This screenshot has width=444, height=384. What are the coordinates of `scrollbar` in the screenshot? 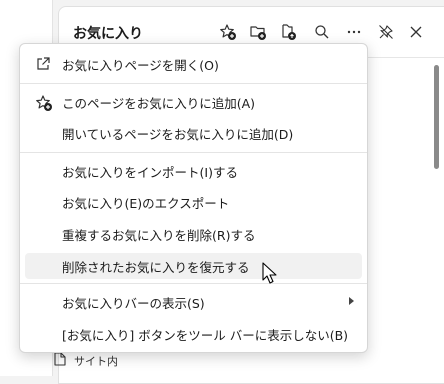 It's located at (436, 117).